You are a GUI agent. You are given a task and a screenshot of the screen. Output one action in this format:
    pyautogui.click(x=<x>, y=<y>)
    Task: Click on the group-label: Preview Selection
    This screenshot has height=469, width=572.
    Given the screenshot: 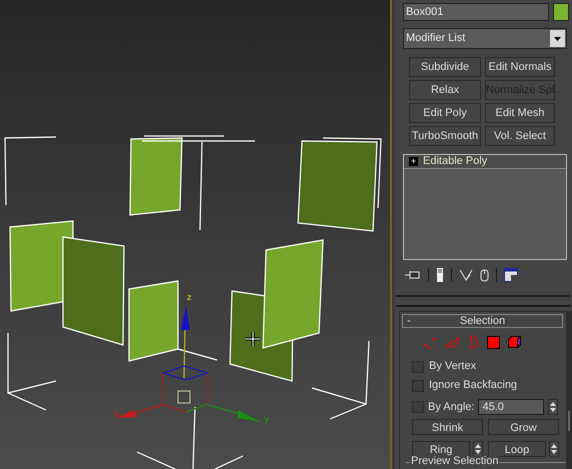 What is the action you would take?
    pyautogui.click(x=455, y=461)
    